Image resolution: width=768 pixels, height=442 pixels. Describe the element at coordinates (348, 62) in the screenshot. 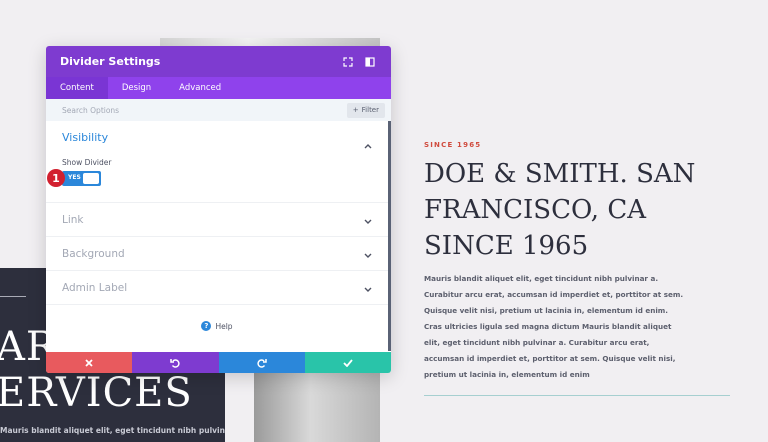

I see `expand-icon` at that location.